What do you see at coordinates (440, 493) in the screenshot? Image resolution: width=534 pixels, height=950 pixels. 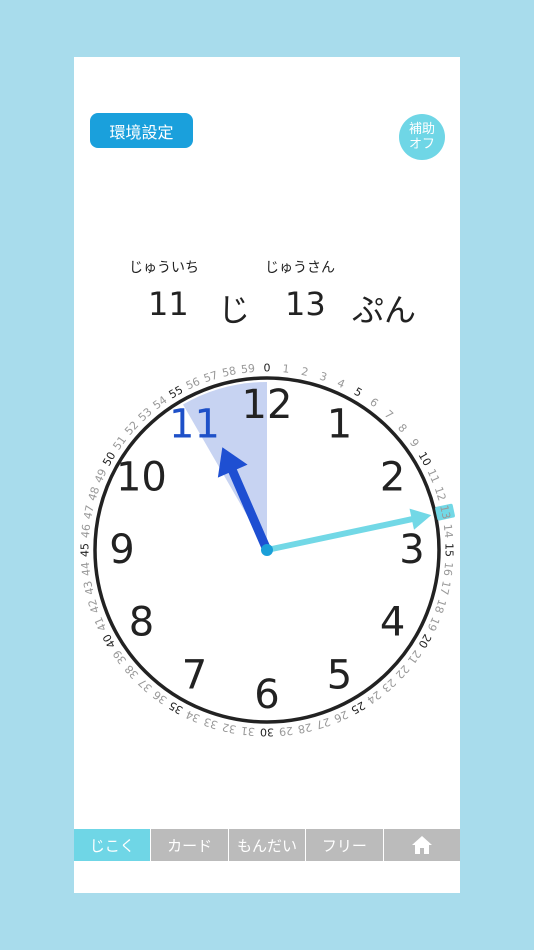 I see `minute-tick-label: 12` at bounding box center [440, 493].